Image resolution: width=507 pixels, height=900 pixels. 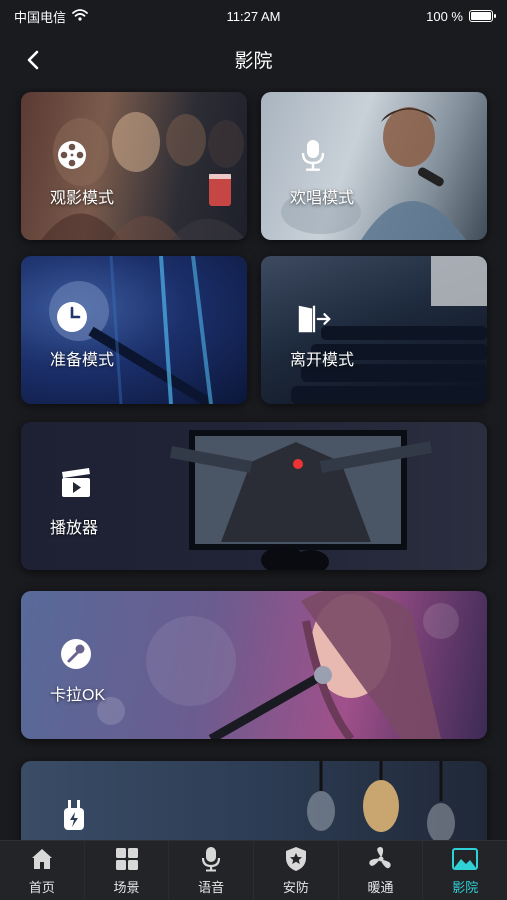 I want to click on cinema-icon, so click(x=465, y=859).